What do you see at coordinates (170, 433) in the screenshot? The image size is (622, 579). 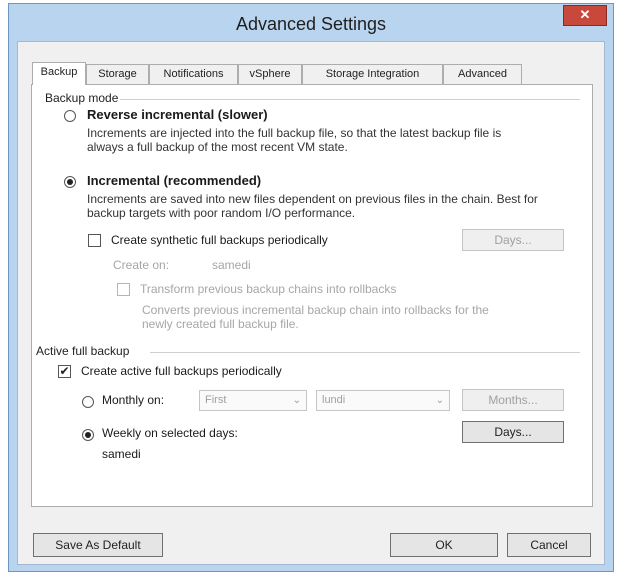 I see `weekly-label: Weekly on selected days:` at bounding box center [170, 433].